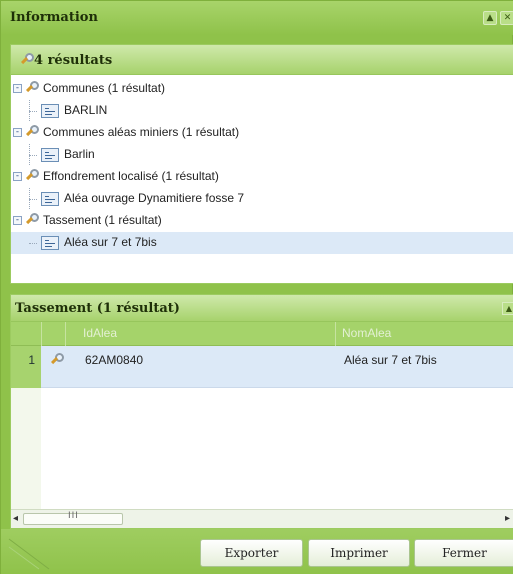 The width and height of the screenshot is (513, 574). I want to click on column-idalea: IdAlea, so click(100, 333).